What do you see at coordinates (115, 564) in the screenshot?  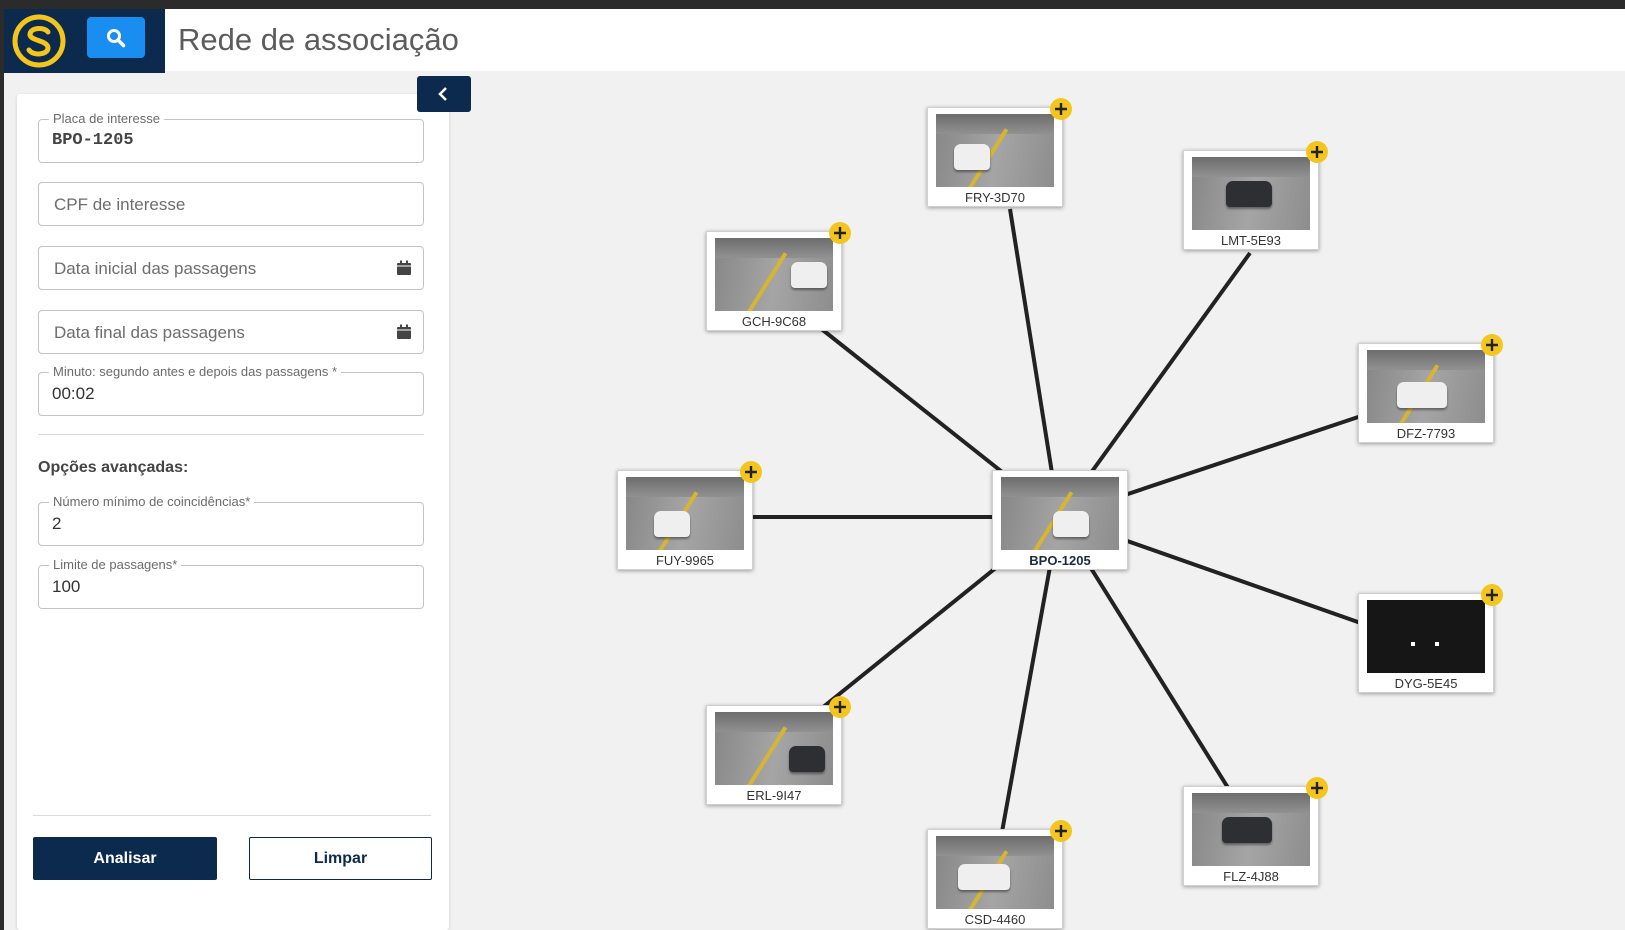 I see `limit-label: Limite de passagens*` at bounding box center [115, 564].